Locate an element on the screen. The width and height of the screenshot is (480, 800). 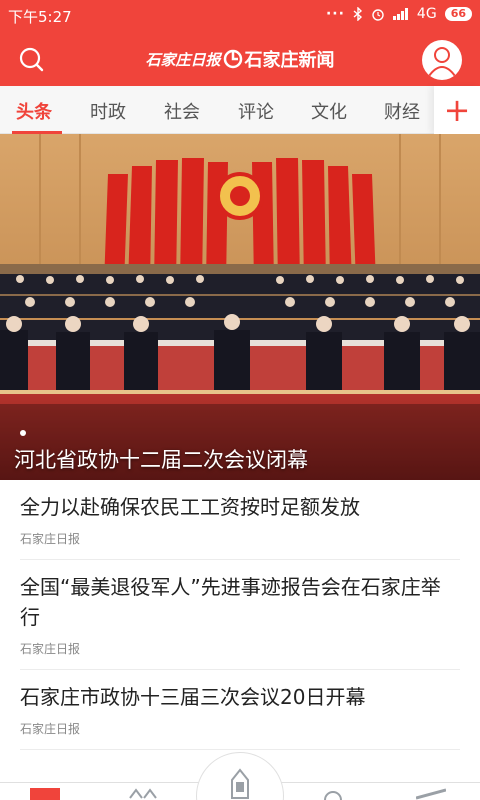
user-avatar-button is located at coordinates (442, 60).